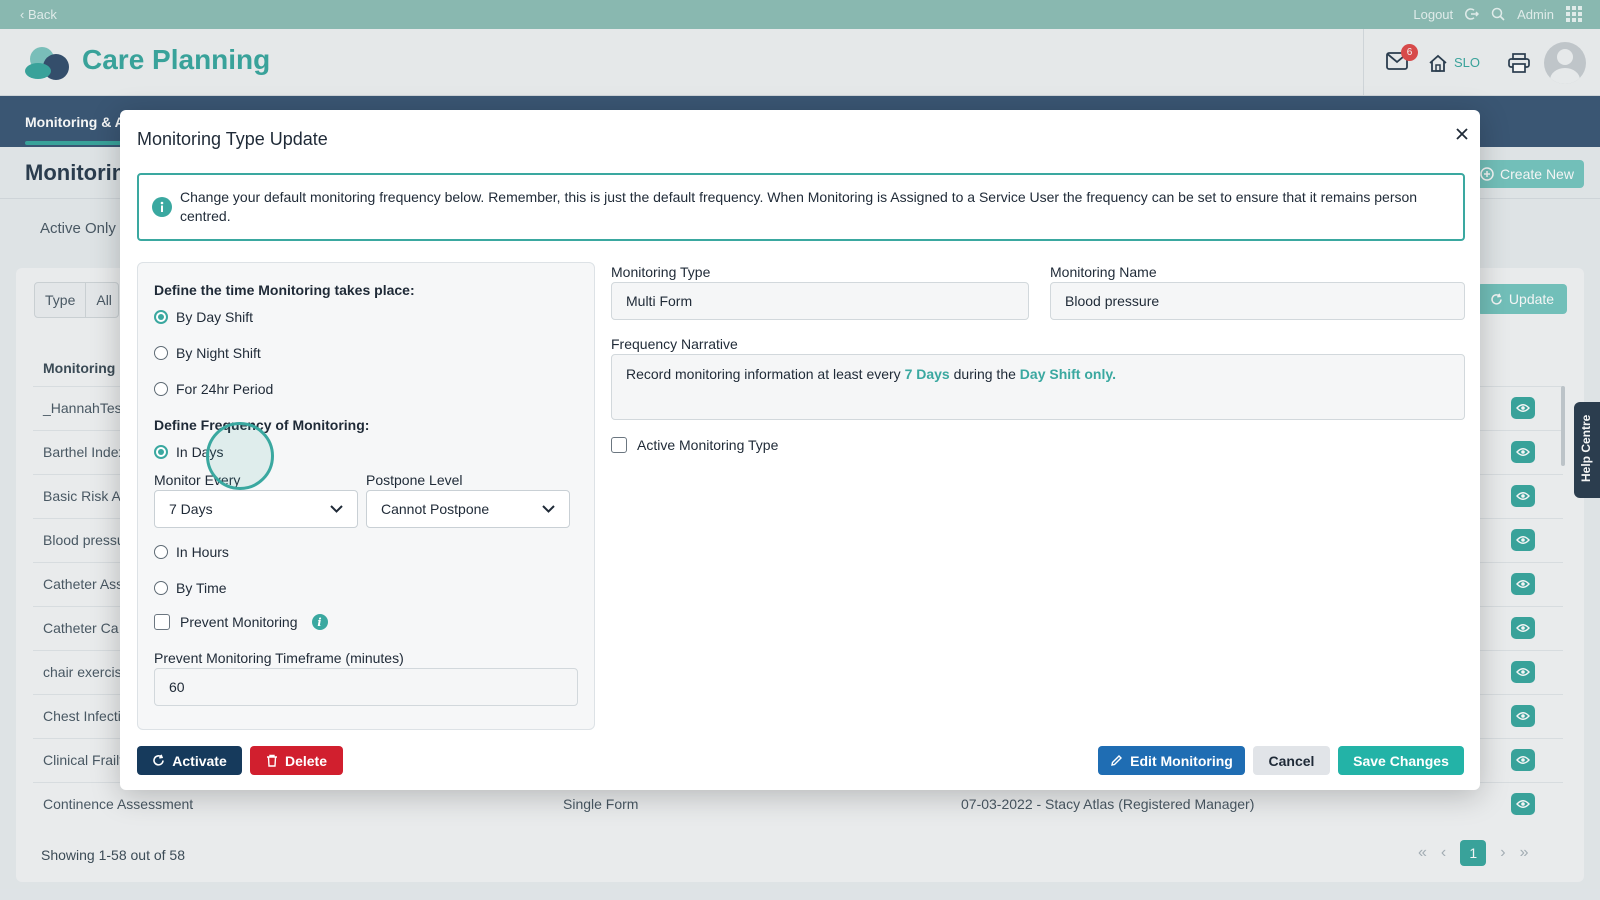 Image resolution: width=1600 pixels, height=900 pixels. What do you see at coordinates (619, 445) in the screenshot?
I see `active-monitoring-checkbox` at bounding box center [619, 445].